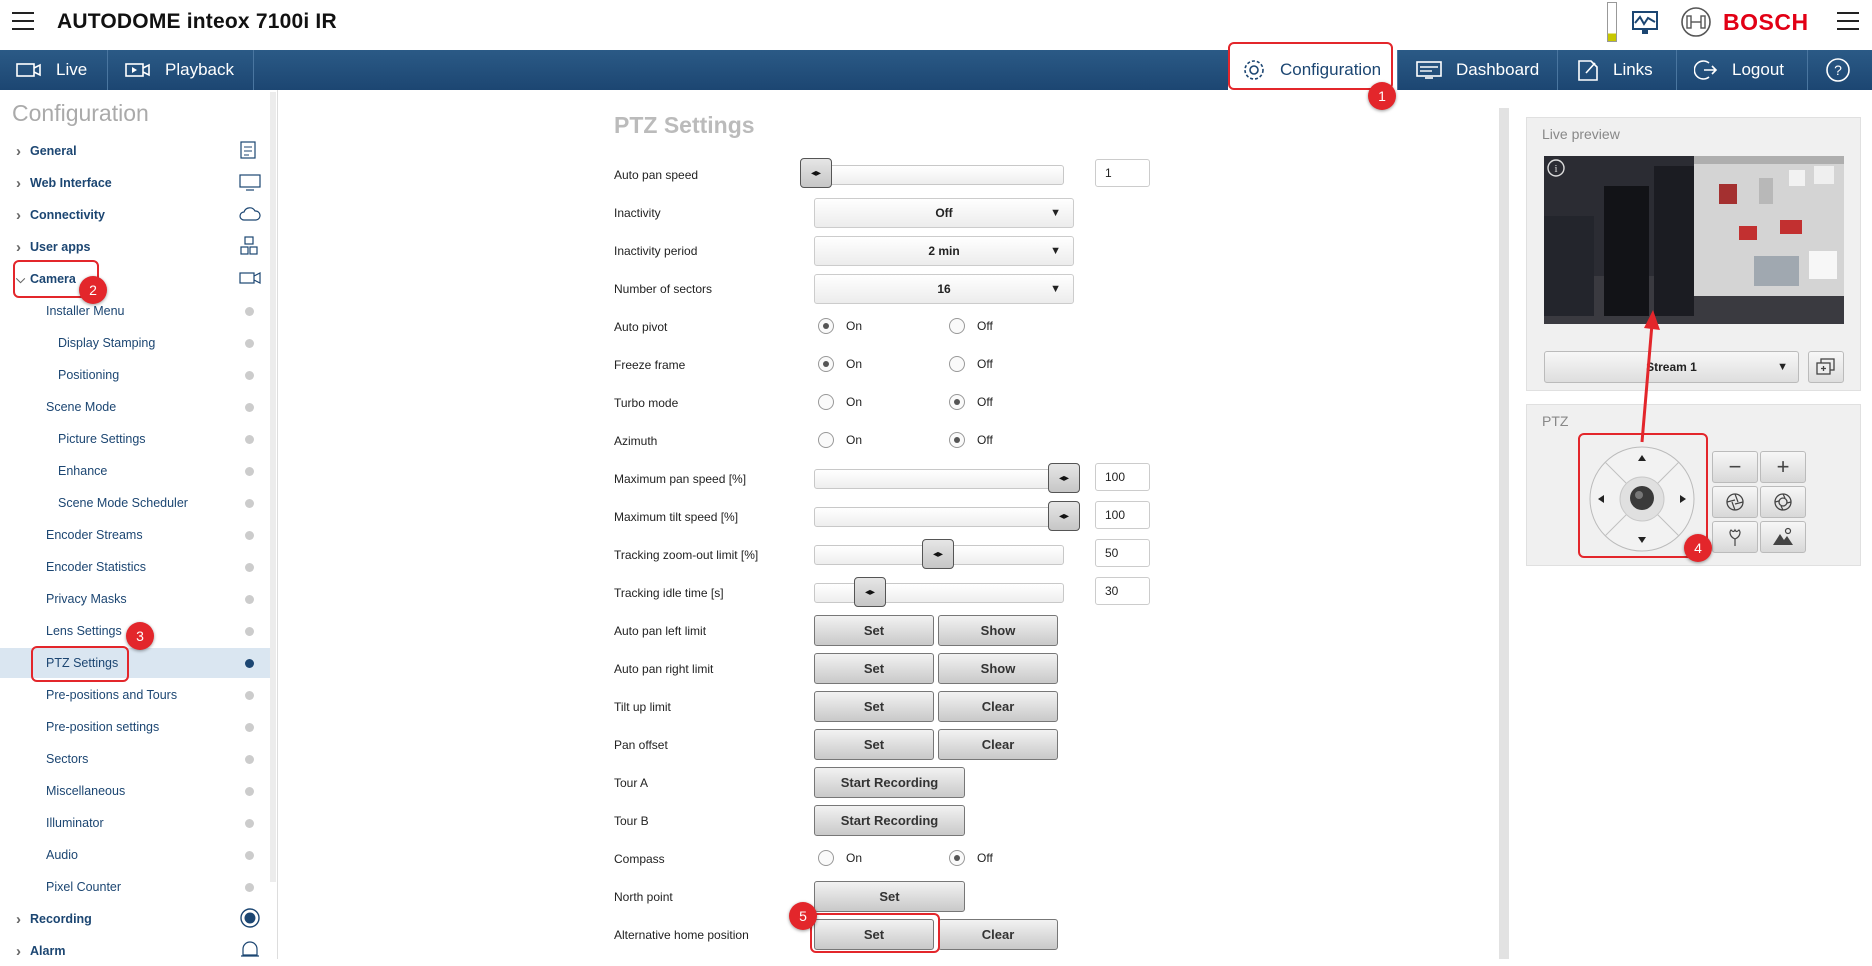 Image resolution: width=1872 pixels, height=966 pixels. What do you see at coordinates (889, 782) in the screenshot?
I see `tour-a-start-recording-button: Start Recording` at bounding box center [889, 782].